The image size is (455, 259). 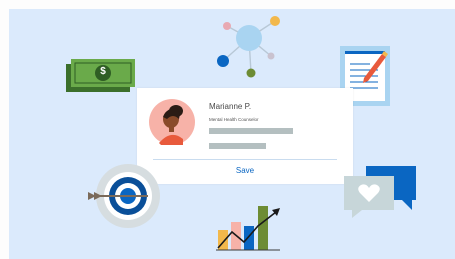 I want to click on avatar, so click(x=172, y=122).